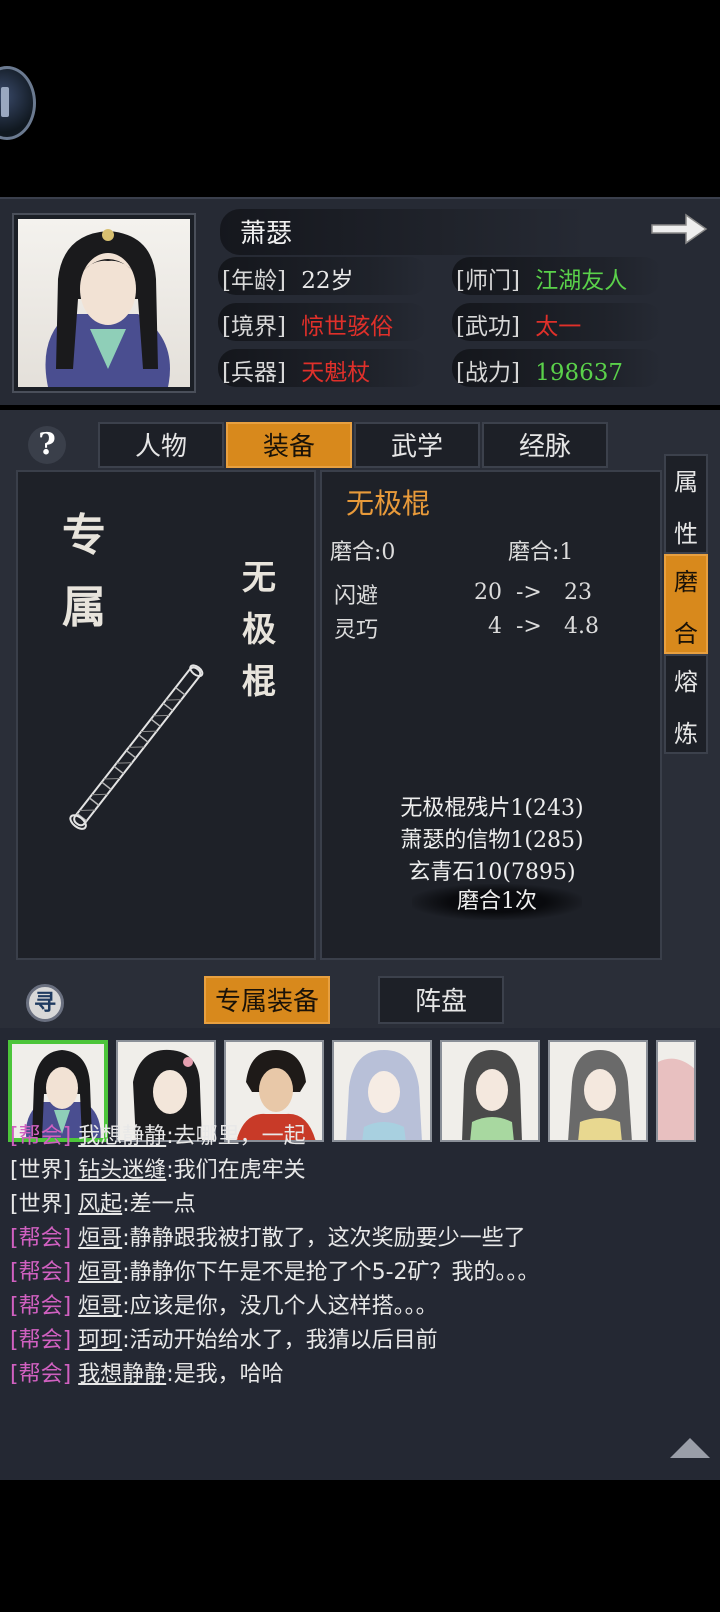 The height and width of the screenshot is (1612, 720). I want to click on side-tab-attributes-char-1: 属, so click(686, 482).